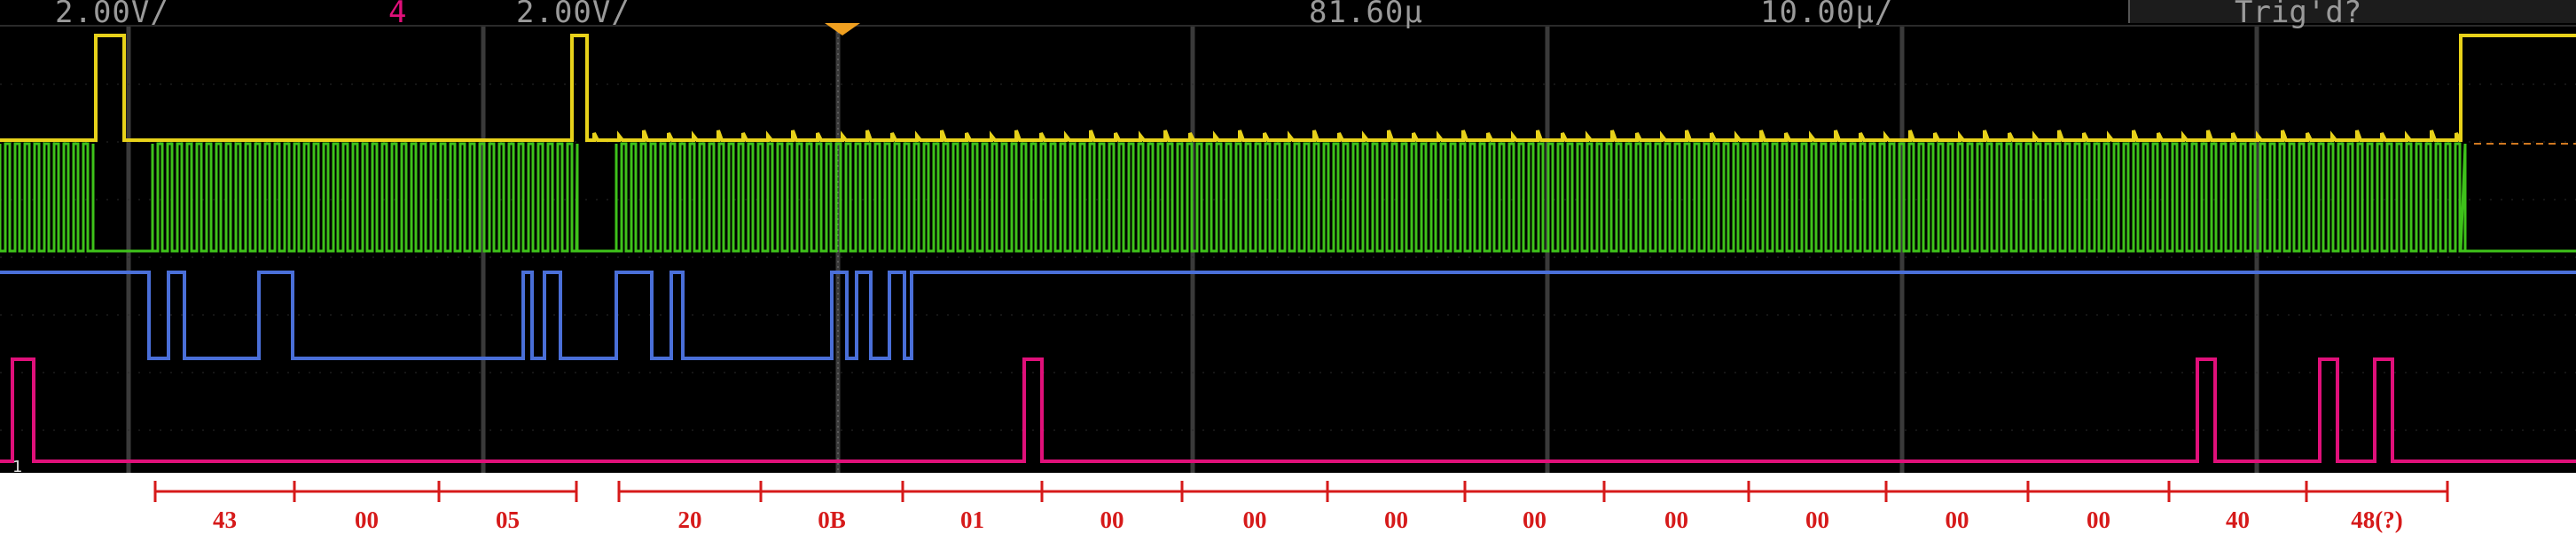 The image size is (2576, 542). Describe the element at coordinates (832, 520) in the screenshot. I see `decode-byte-label: 0B` at that location.